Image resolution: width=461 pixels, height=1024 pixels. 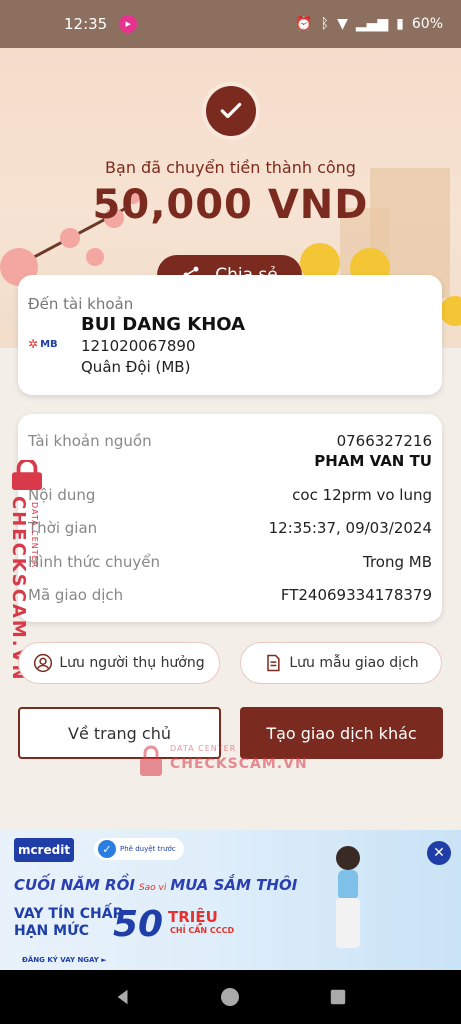 What do you see at coordinates (397, 562) in the screenshot?
I see `method-value: Trong MB` at bounding box center [397, 562].